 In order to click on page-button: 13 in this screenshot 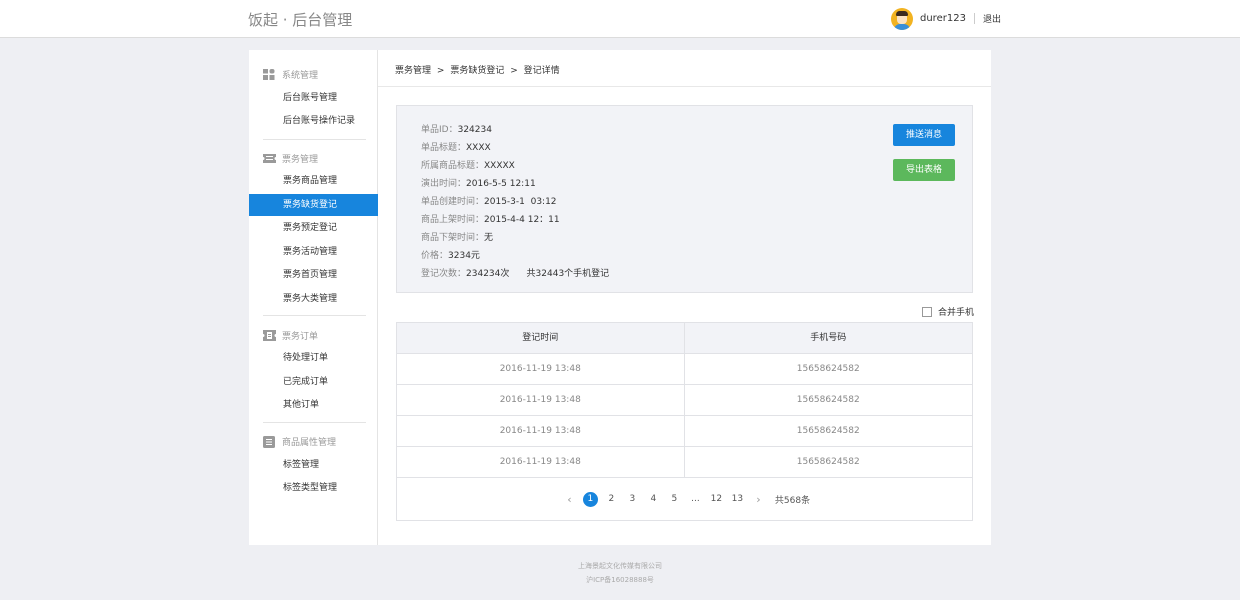, I will do `click(737, 499)`.